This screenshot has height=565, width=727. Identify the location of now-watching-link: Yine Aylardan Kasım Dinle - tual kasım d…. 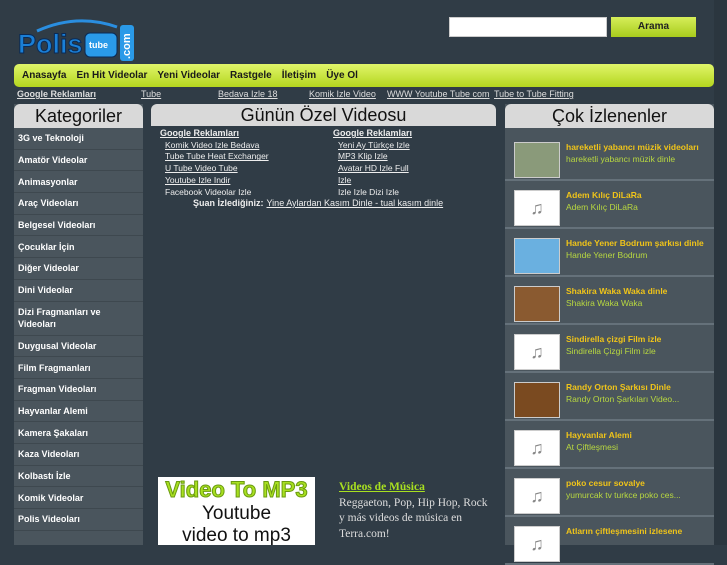
(355, 203).